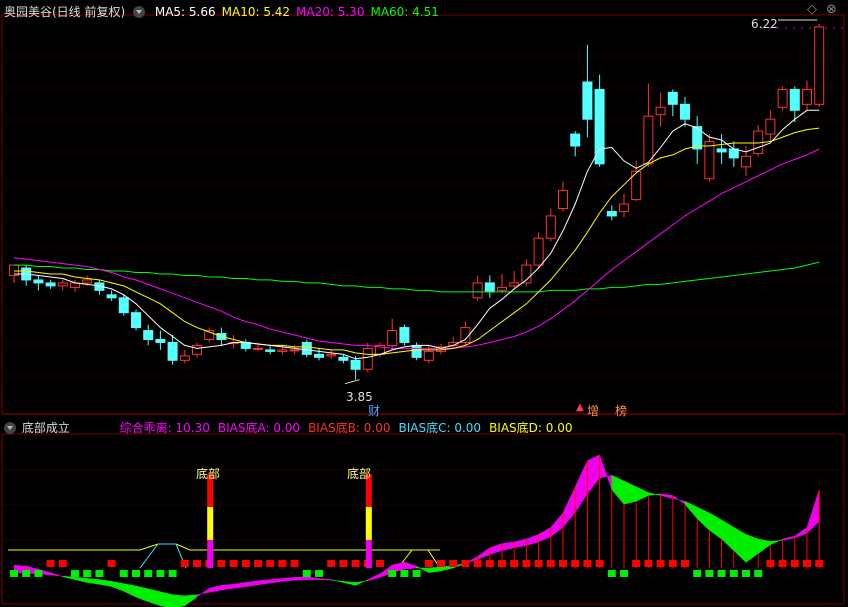 This screenshot has height=607, width=848. Describe the element at coordinates (368, 523) in the screenshot. I see `bottom-bar-yellow` at that location.